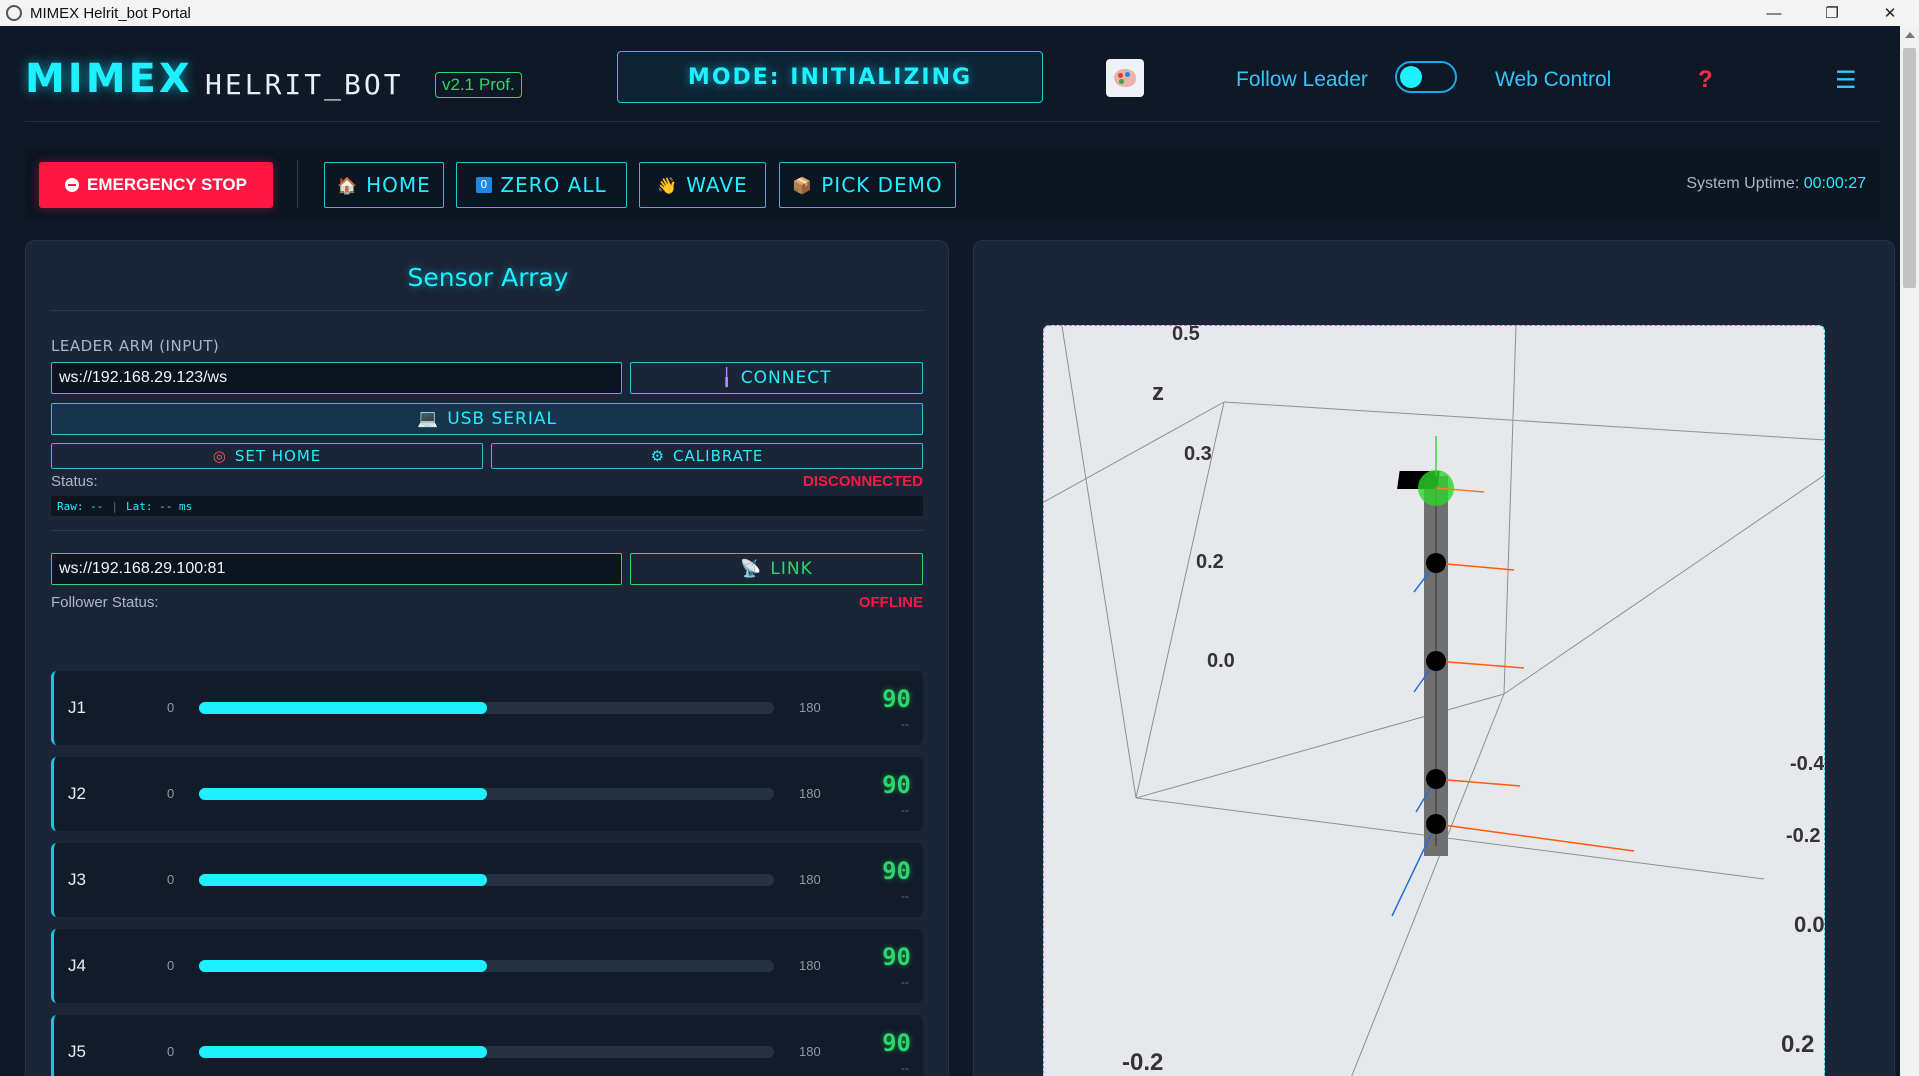 The height and width of the screenshot is (1076, 1919). What do you see at coordinates (1553, 80) in the screenshot?
I see `web-control-link: Web Control` at bounding box center [1553, 80].